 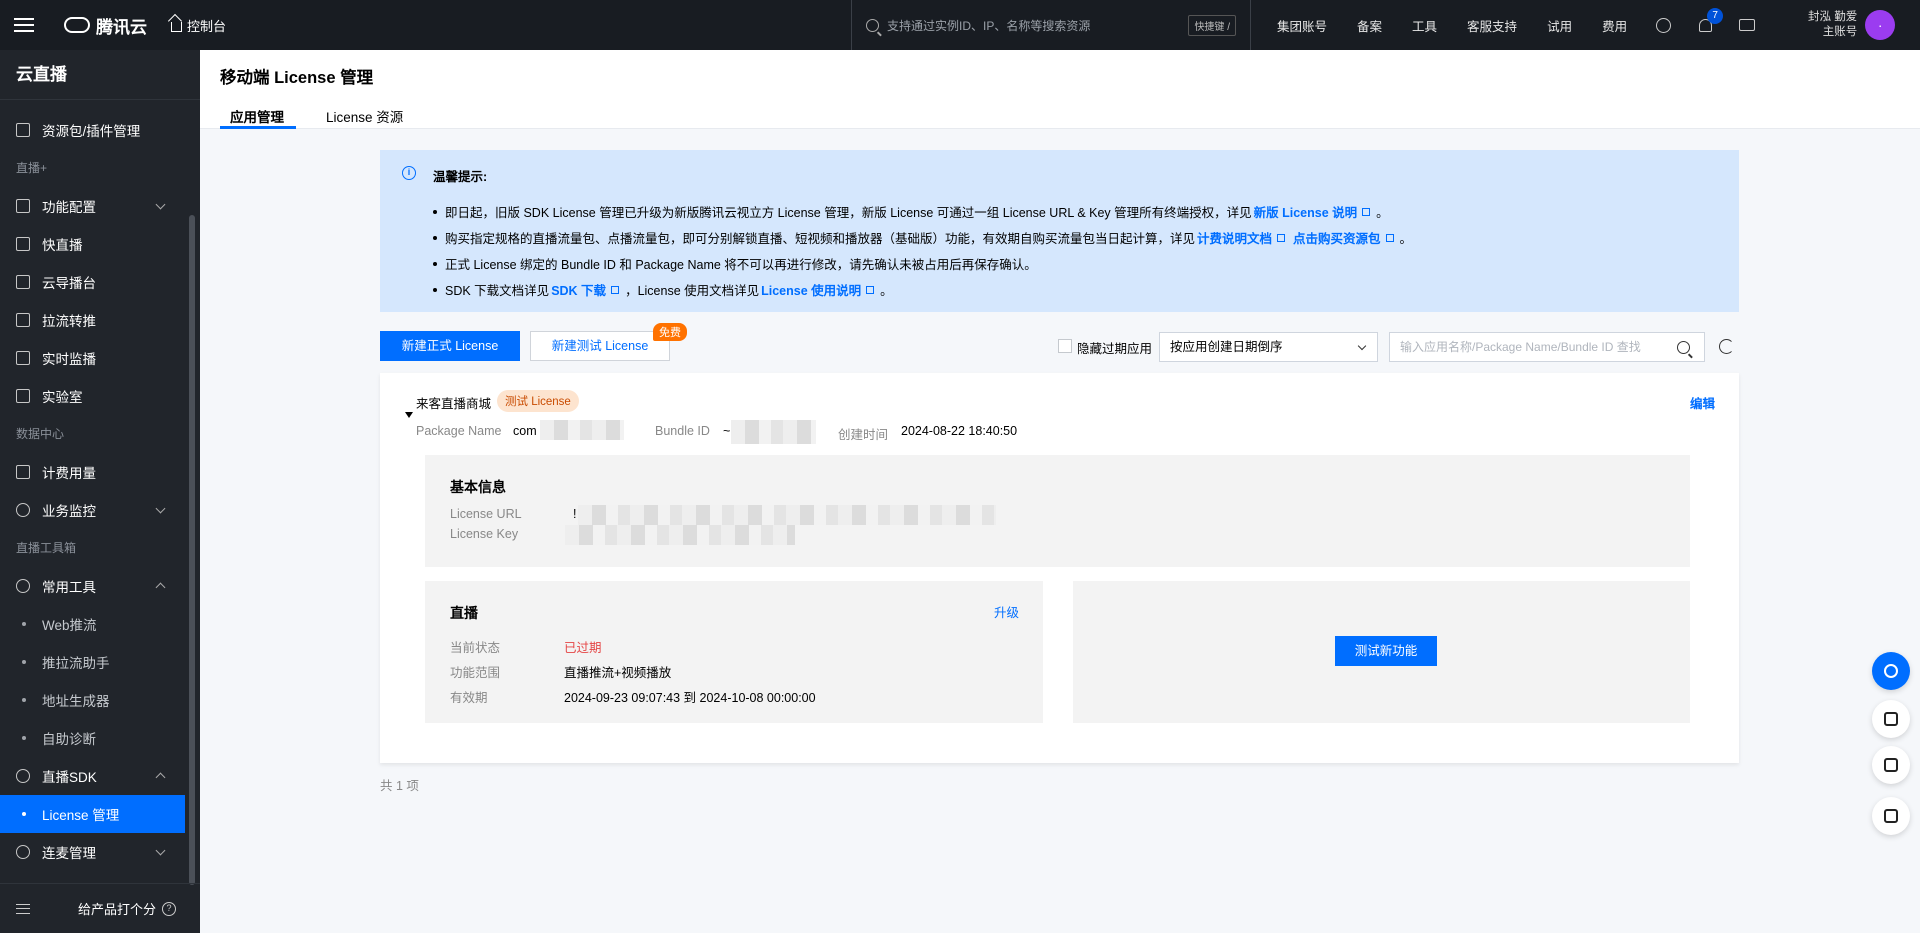 I want to click on docs-button, so click(x=1891, y=765).